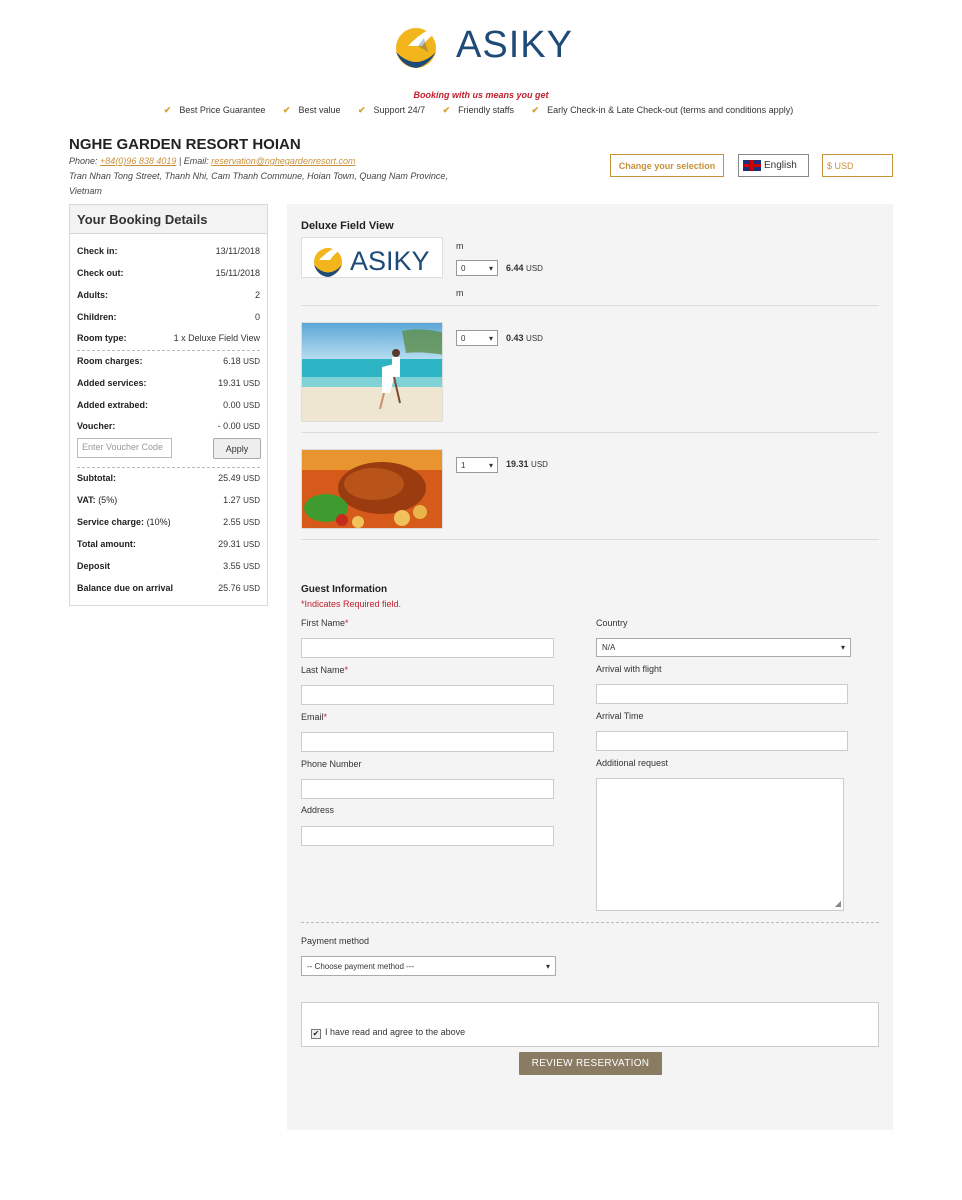  I want to click on address-input, so click(427, 836).